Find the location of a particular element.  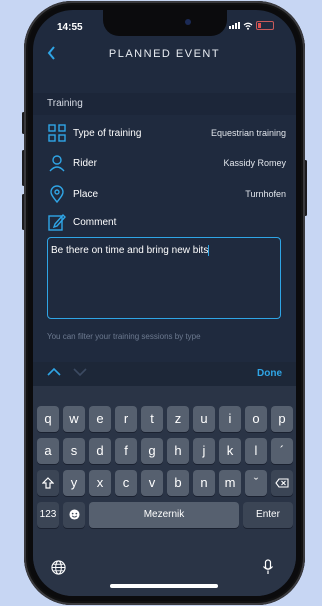

key-i: i is located at coordinates (230, 419).